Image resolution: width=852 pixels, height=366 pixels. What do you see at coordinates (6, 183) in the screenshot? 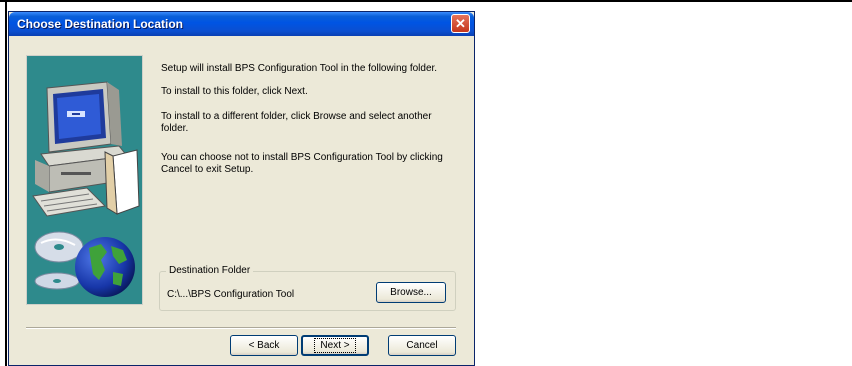
I see `frame-left-line` at bounding box center [6, 183].